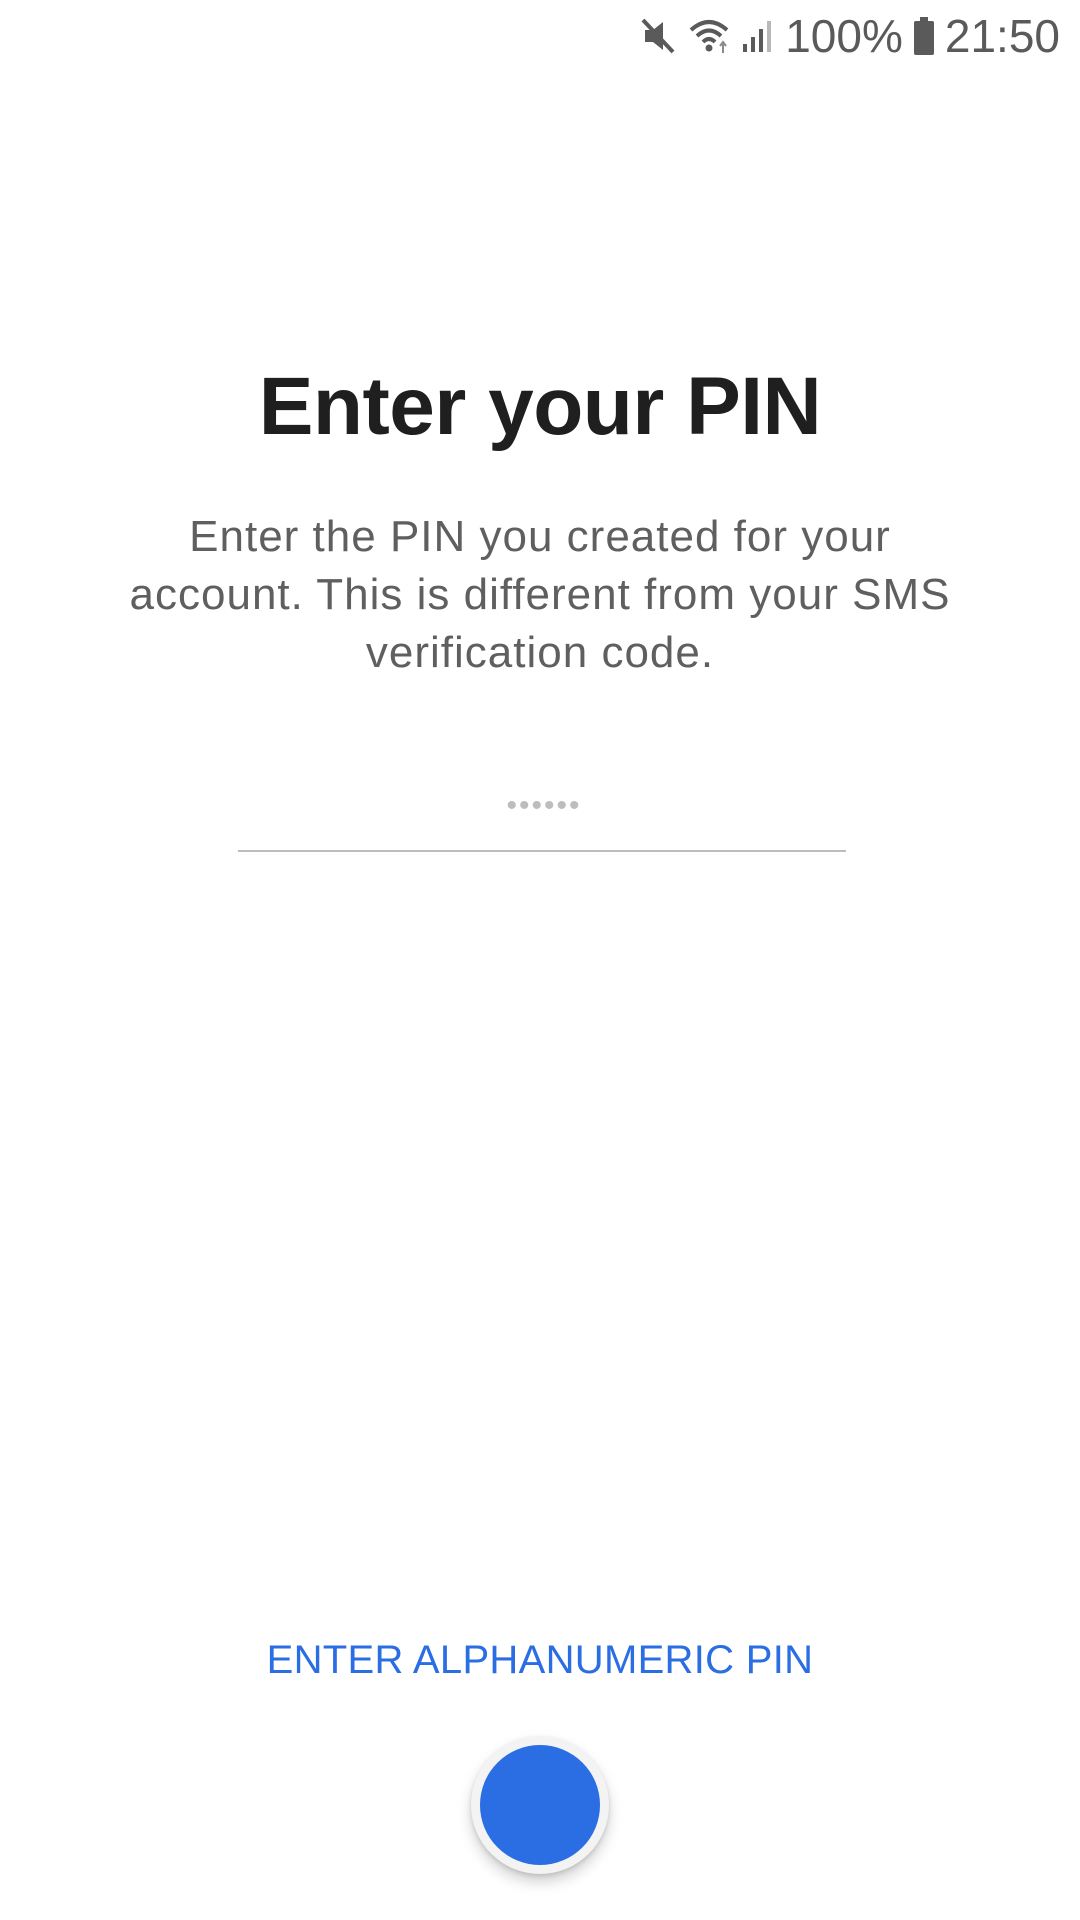  I want to click on signal-icon, so click(758, 36).